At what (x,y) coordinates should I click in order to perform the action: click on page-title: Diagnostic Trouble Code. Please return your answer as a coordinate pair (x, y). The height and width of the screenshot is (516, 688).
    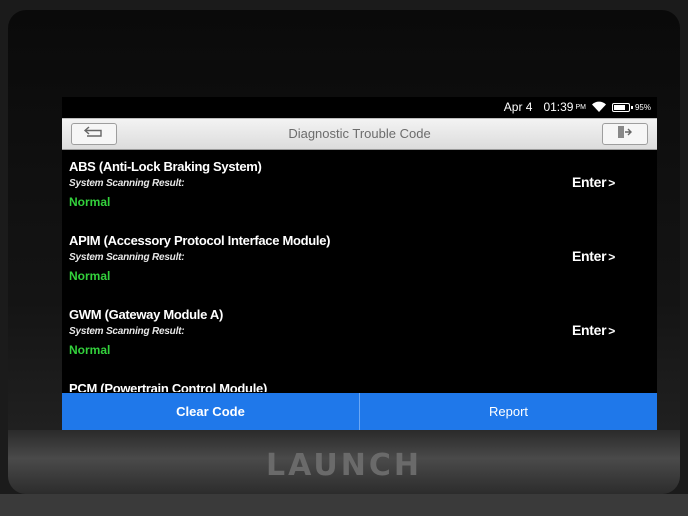
    Looking at the image, I should click on (359, 133).